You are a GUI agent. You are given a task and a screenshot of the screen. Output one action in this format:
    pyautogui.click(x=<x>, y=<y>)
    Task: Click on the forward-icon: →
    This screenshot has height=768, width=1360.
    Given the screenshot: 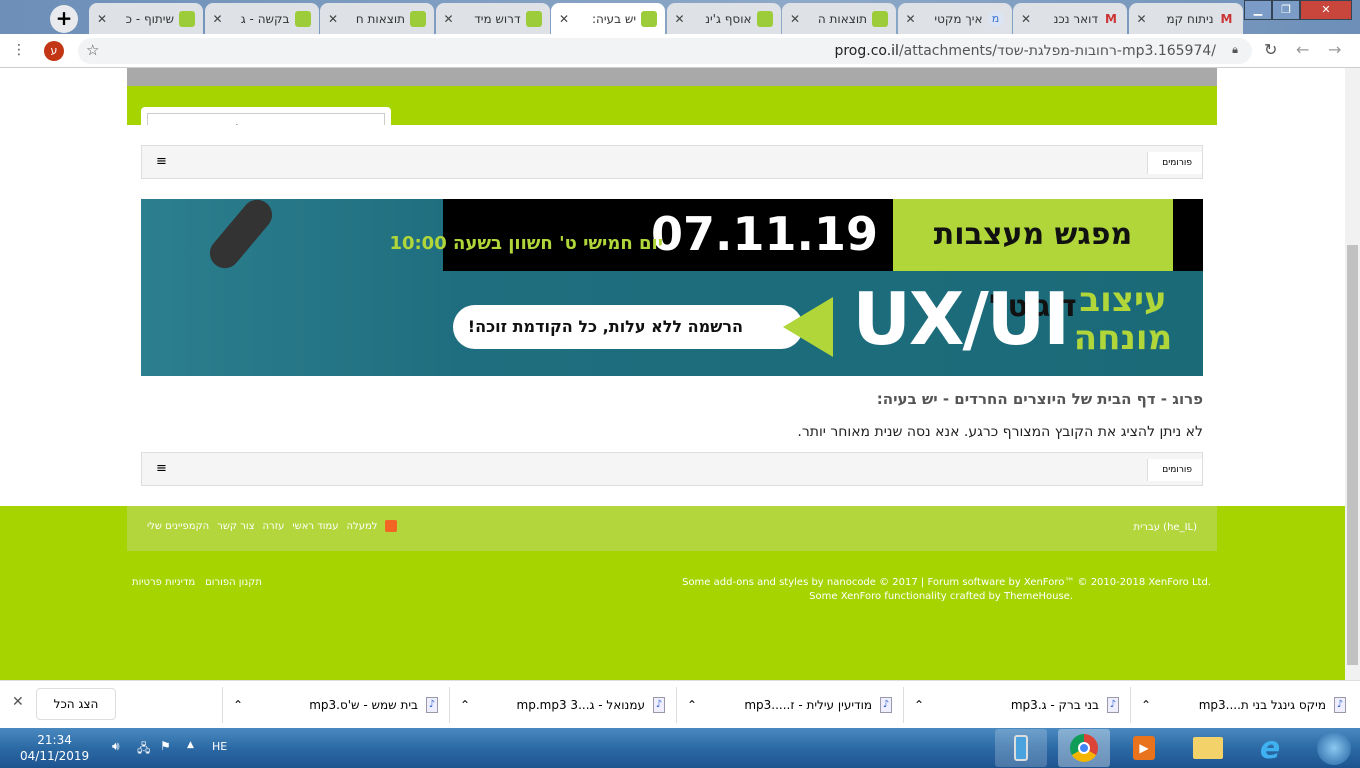 What is the action you would take?
    pyautogui.click(x=1334, y=49)
    